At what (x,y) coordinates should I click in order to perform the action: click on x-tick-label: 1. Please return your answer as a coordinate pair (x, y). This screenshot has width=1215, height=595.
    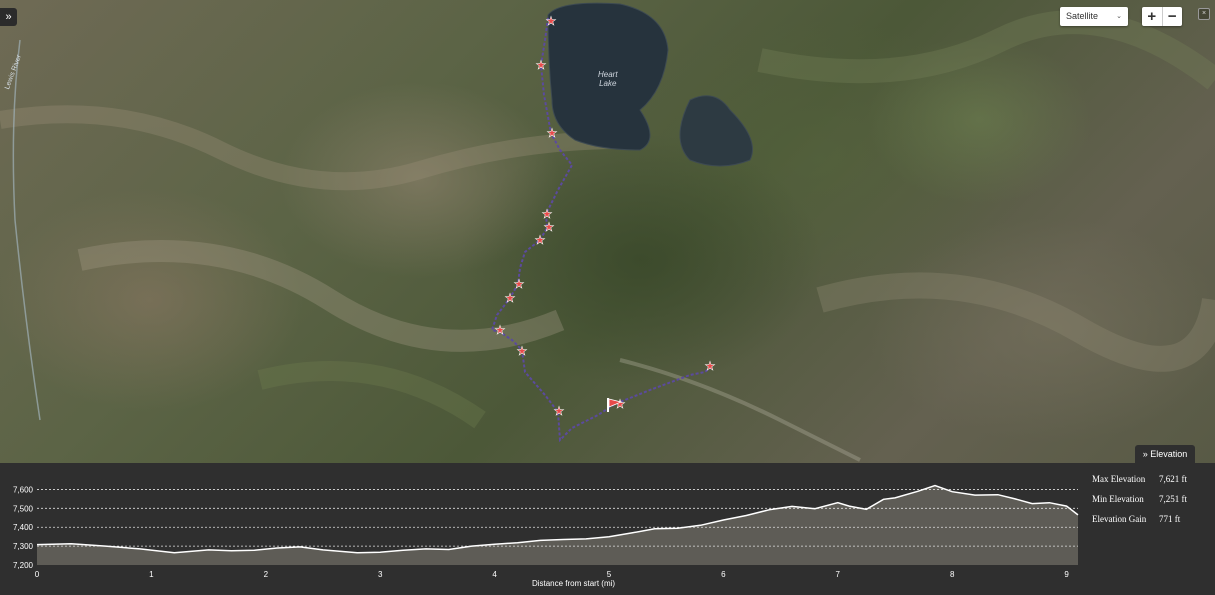
    Looking at the image, I should click on (151, 574).